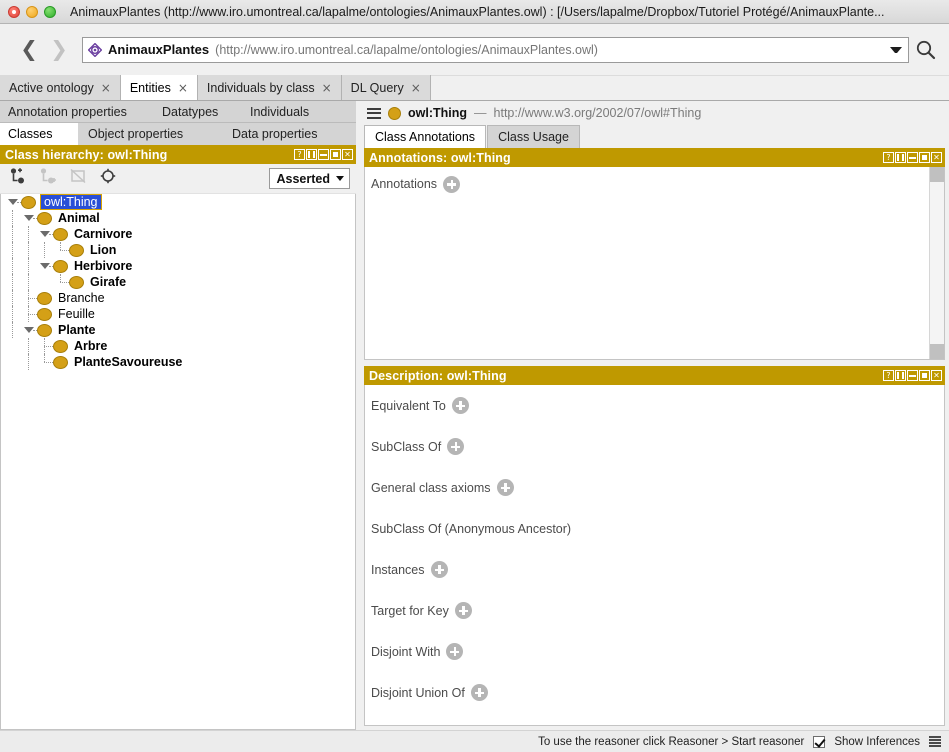 Image resolution: width=949 pixels, height=752 pixels. I want to click on forward-button: ❯, so click(59, 50).